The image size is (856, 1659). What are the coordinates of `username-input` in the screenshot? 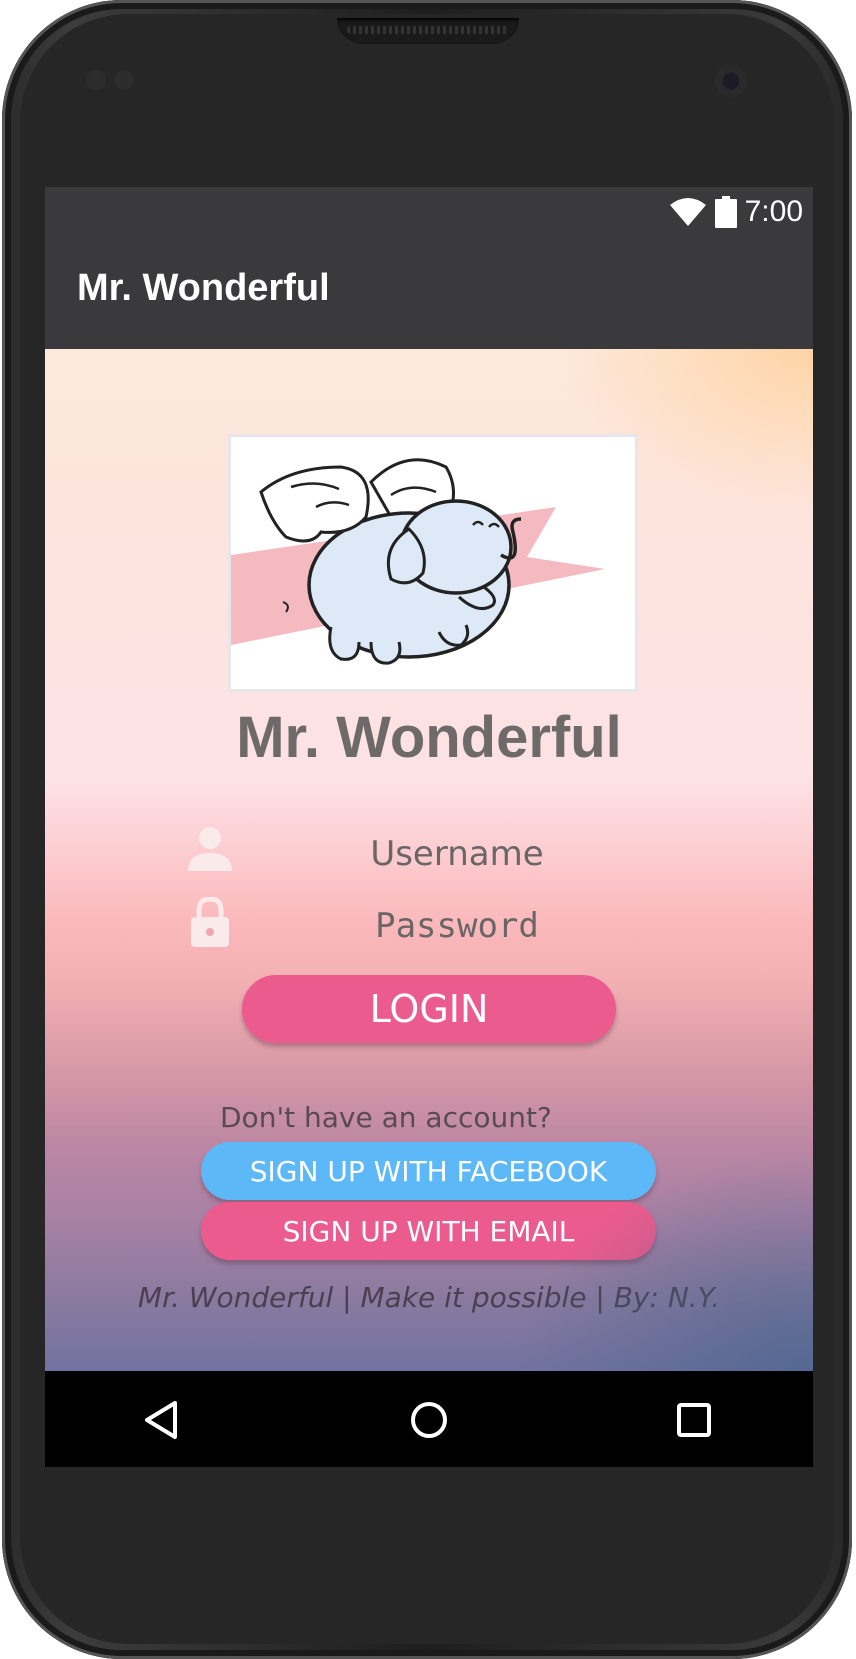 It's located at (457, 854).